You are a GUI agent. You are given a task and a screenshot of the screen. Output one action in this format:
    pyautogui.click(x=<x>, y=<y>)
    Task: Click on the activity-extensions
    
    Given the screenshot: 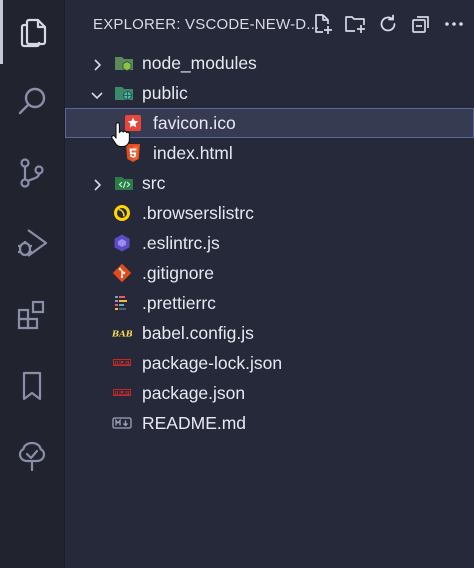 What is the action you would take?
    pyautogui.click(x=32, y=315)
    